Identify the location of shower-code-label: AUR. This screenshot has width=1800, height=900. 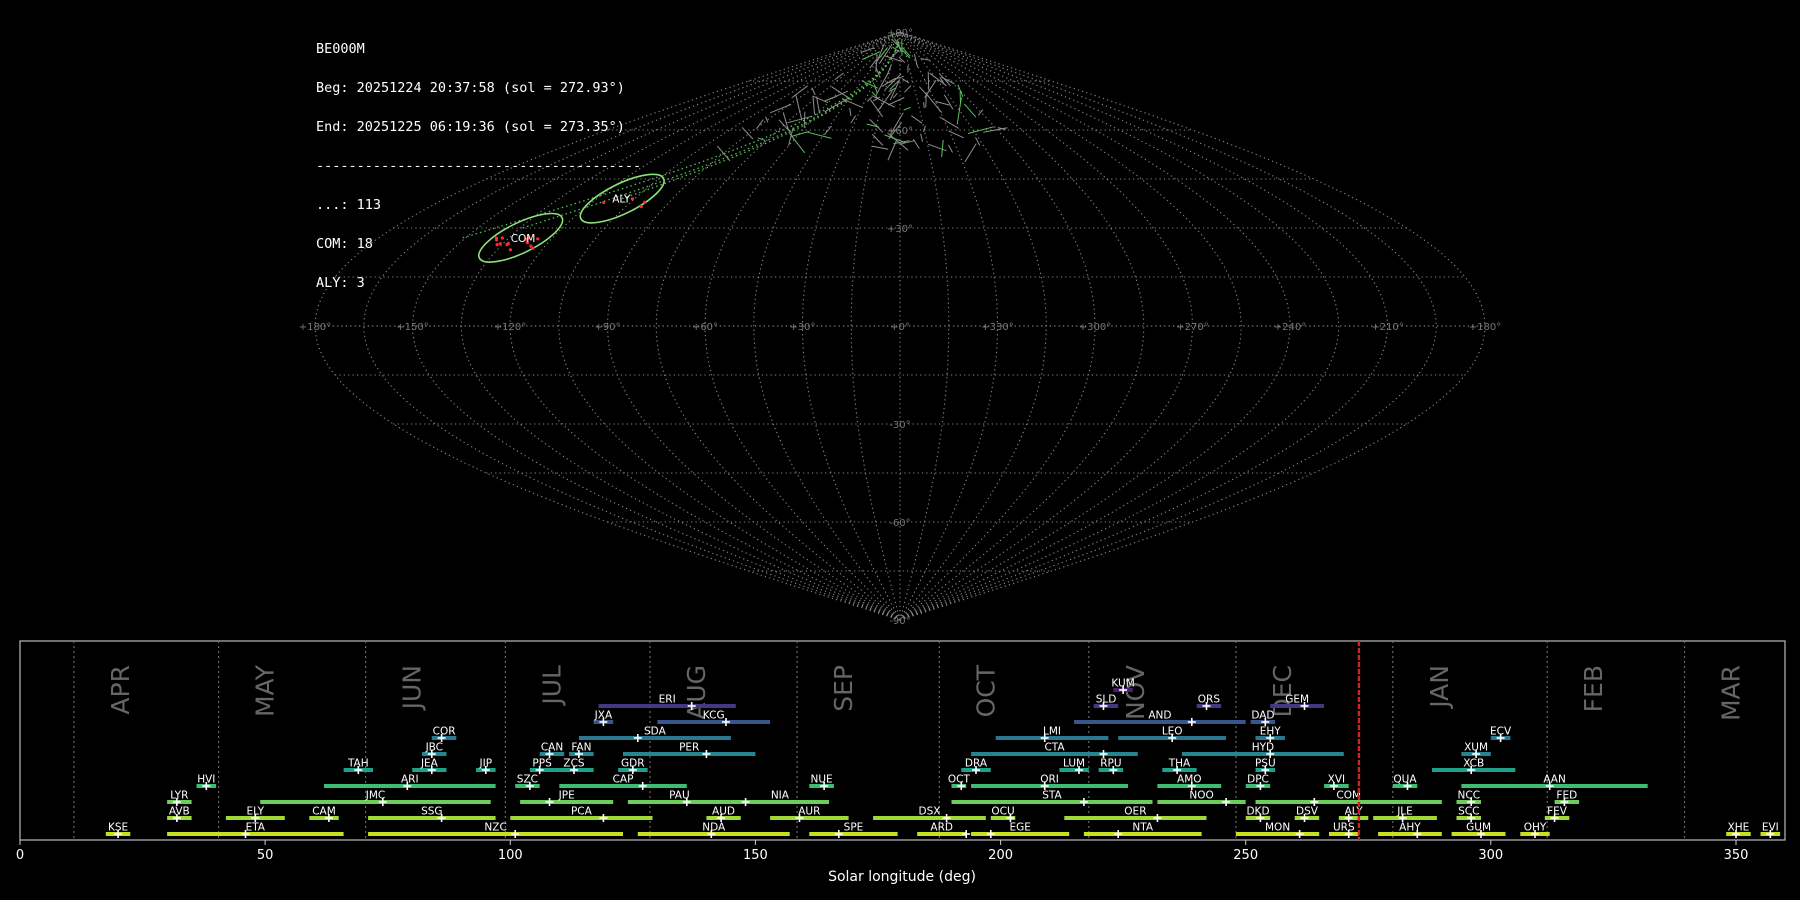
(809, 812).